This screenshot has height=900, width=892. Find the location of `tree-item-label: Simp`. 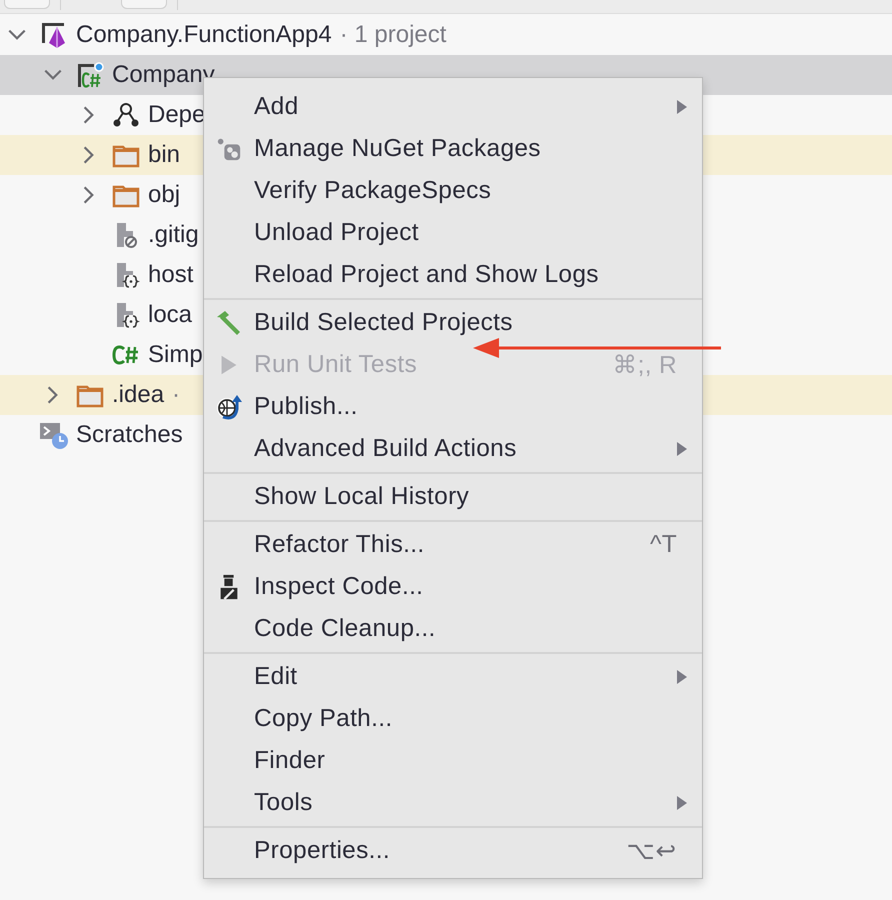

tree-item-label: Simp is located at coordinates (175, 355).